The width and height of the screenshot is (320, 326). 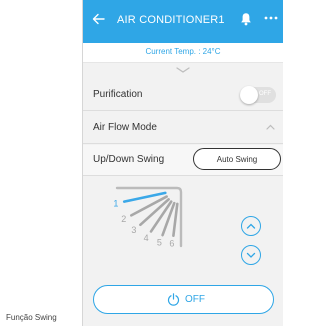 I want to click on swing-down-button, so click(x=251, y=255).